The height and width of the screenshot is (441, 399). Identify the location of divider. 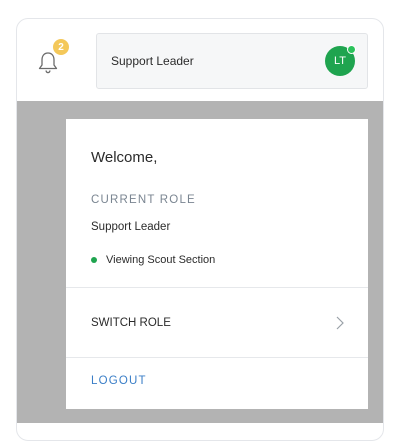
(217, 357).